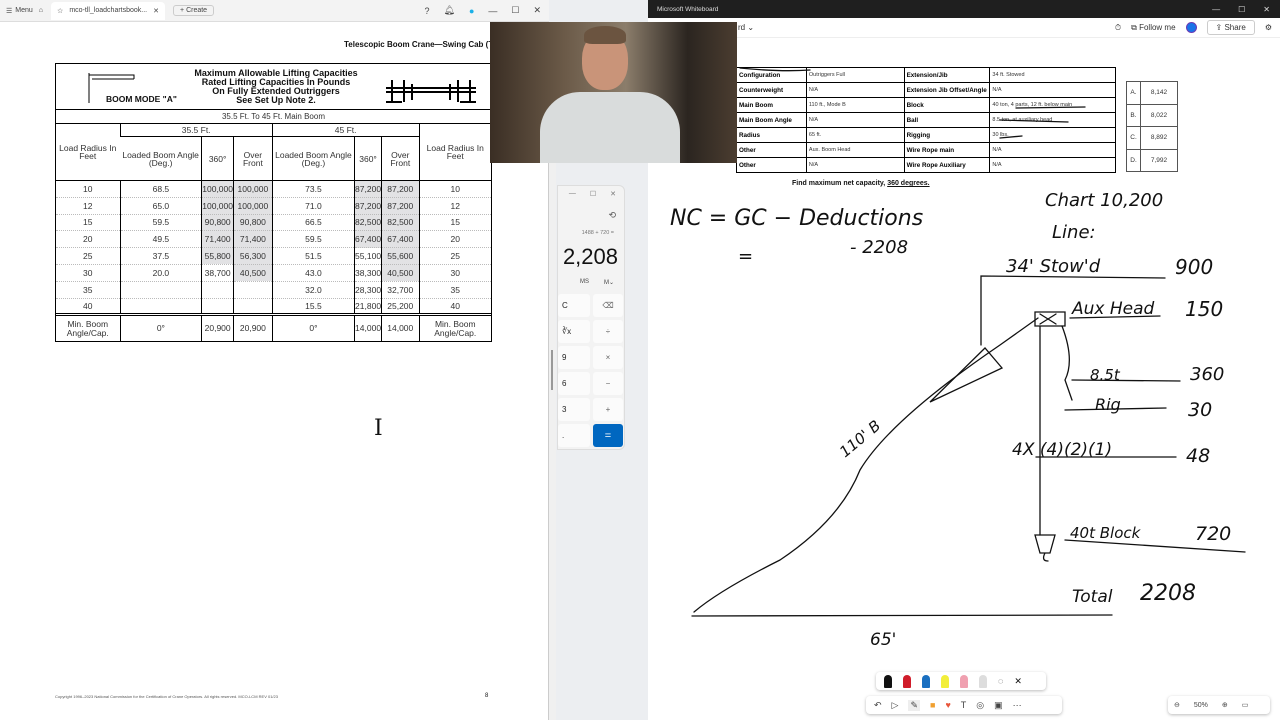  What do you see at coordinates (1191, 27) in the screenshot?
I see `avatar` at bounding box center [1191, 27].